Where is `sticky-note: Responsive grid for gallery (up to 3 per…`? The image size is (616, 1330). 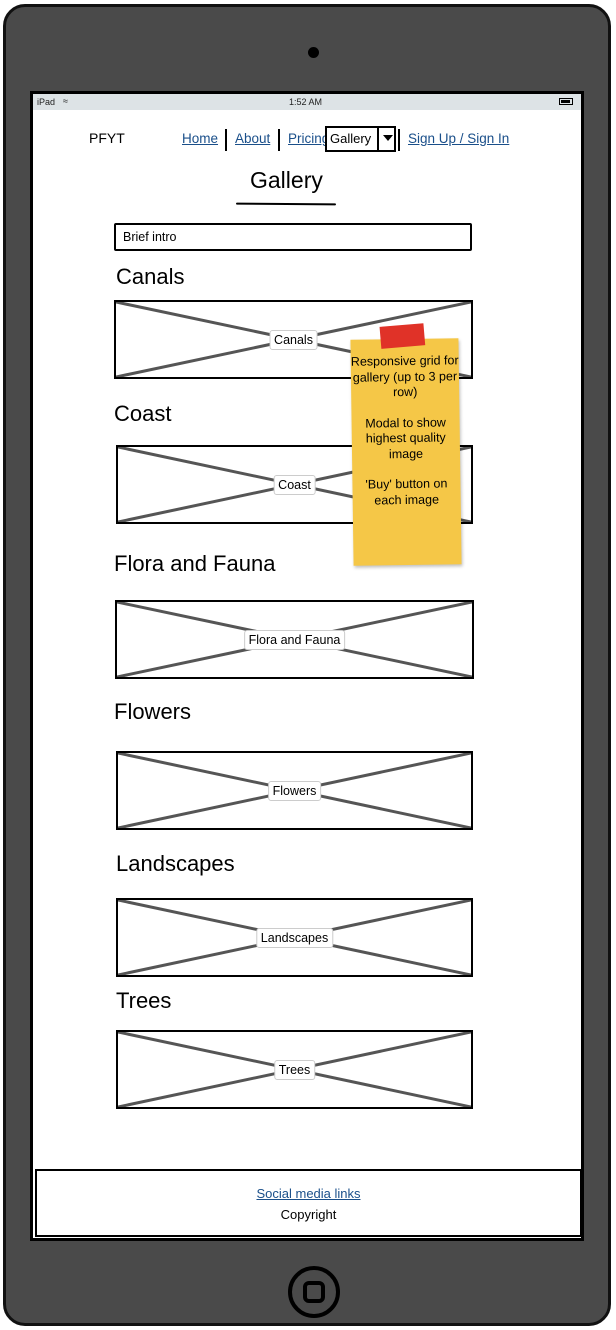
sticky-note: Responsive grid for gallery (up to 3 per… is located at coordinates (406, 444).